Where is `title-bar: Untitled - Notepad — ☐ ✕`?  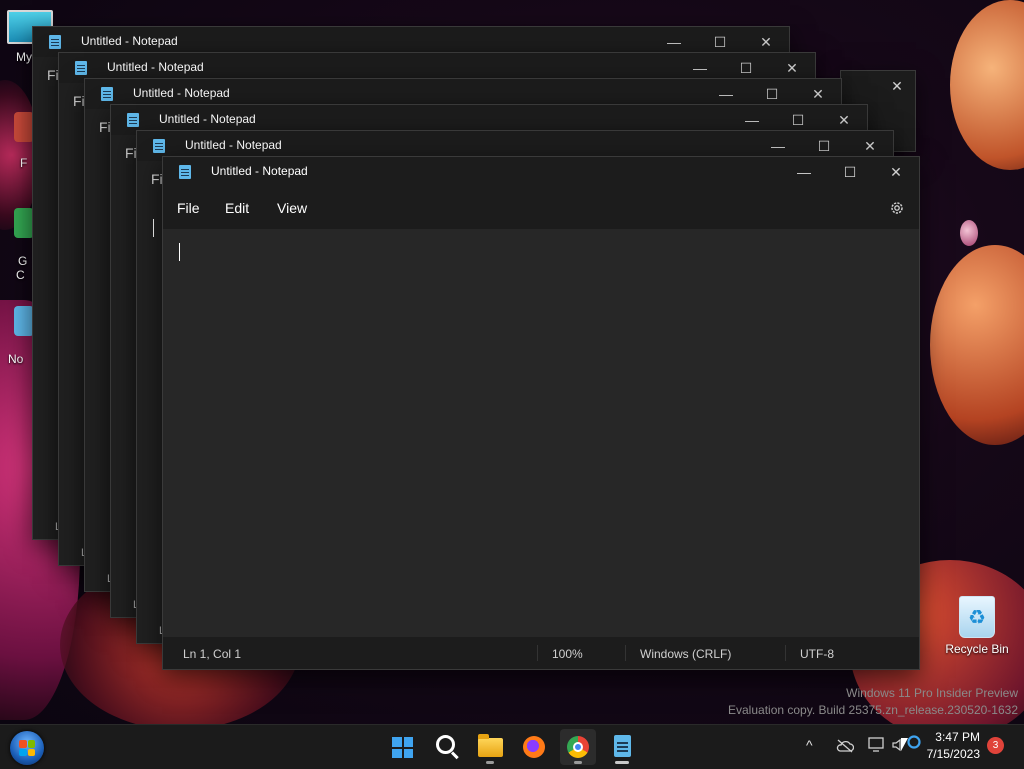
title-bar: Untitled - Notepad — ☐ ✕ is located at coordinates (541, 172).